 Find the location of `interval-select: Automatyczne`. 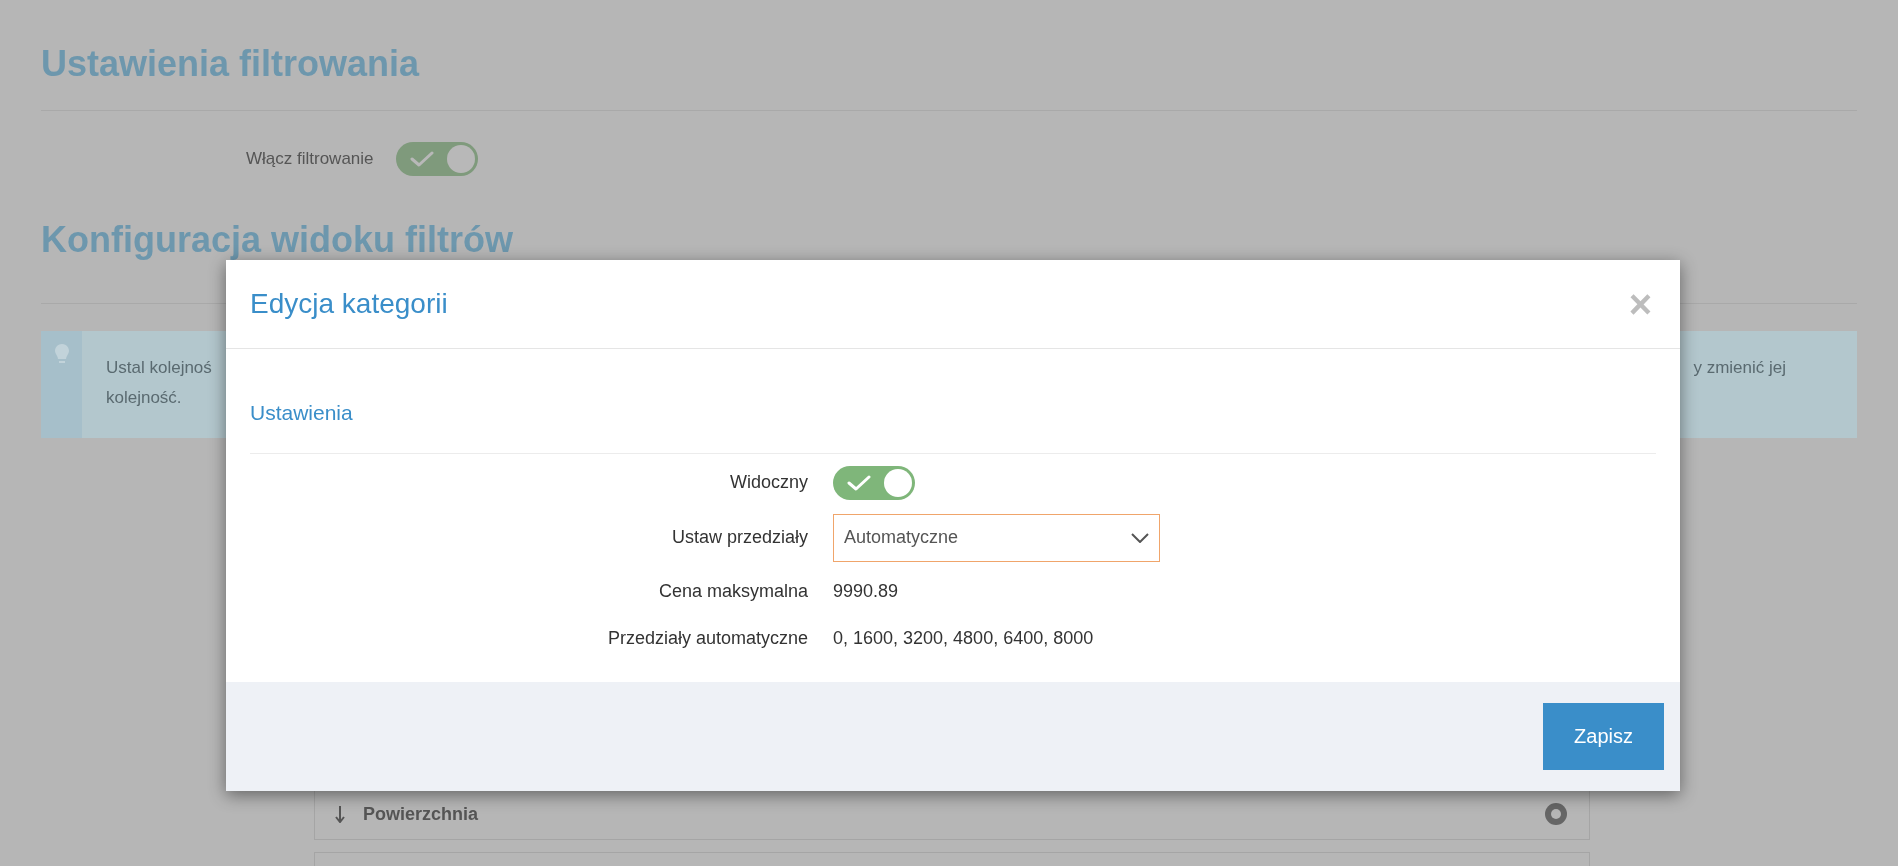

interval-select: Automatyczne is located at coordinates (996, 537).